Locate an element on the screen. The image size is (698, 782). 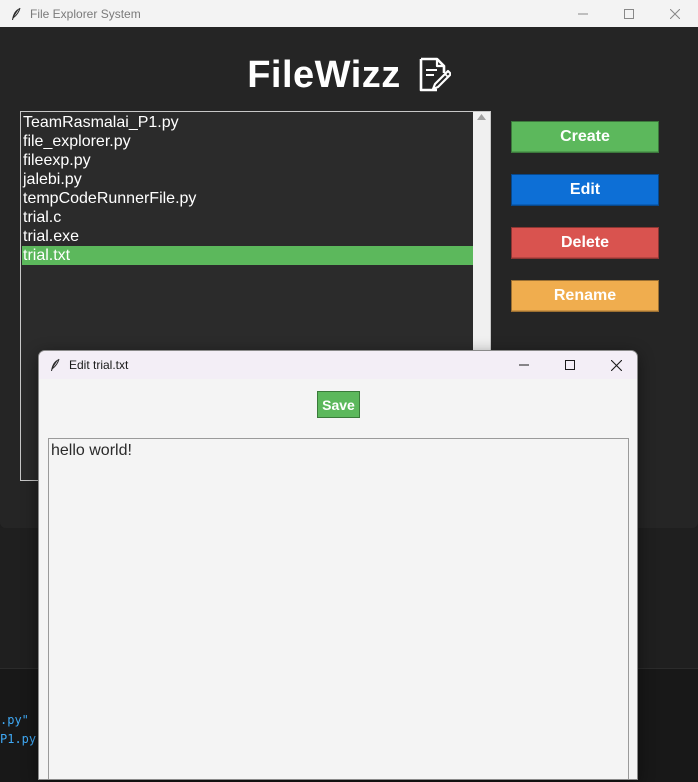
create-button: Create is located at coordinates (585, 137).